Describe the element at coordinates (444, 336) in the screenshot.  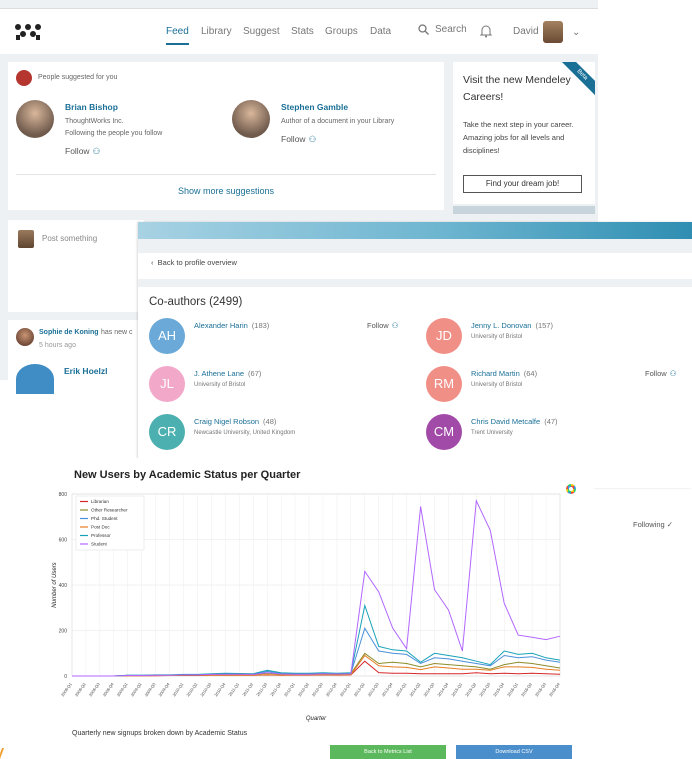
I see `avatar: JD` at that location.